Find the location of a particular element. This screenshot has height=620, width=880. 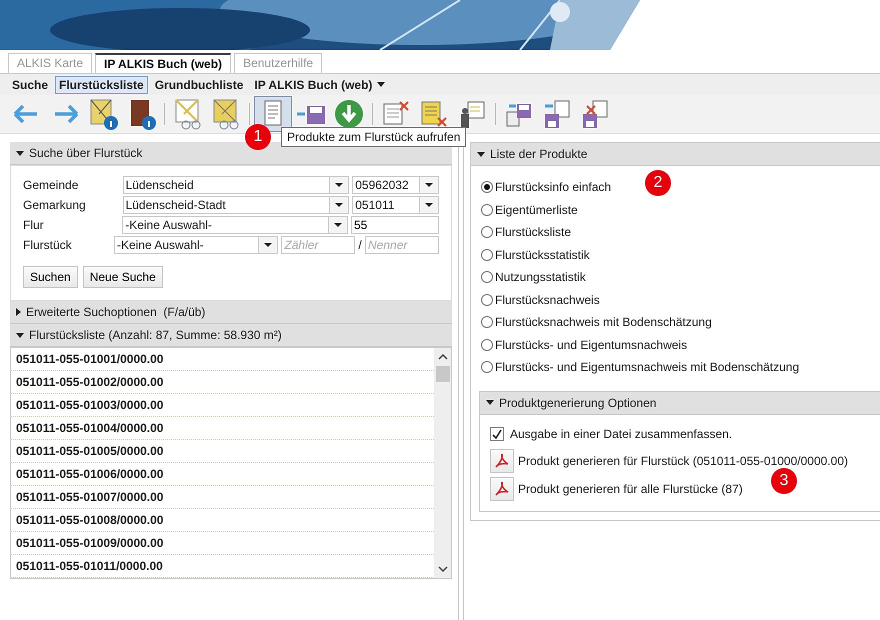

option-label: Flurstücksnachweis is located at coordinates (547, 299).